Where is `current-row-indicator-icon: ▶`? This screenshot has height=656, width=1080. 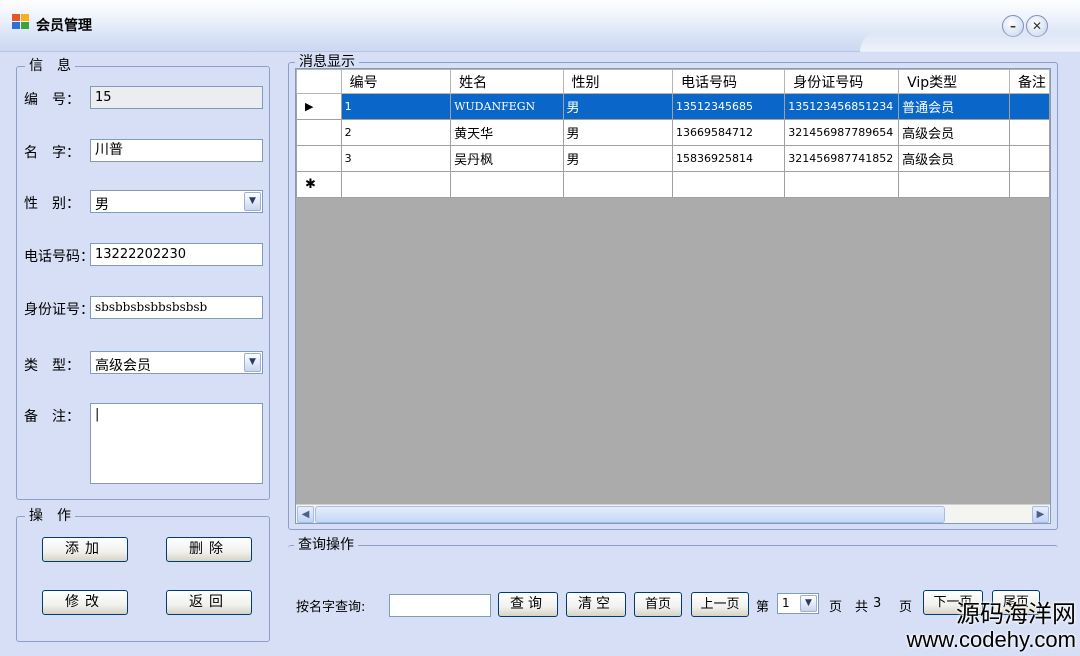 current-row-indicator-icon: ▶ is located at coordinates (319, 106).